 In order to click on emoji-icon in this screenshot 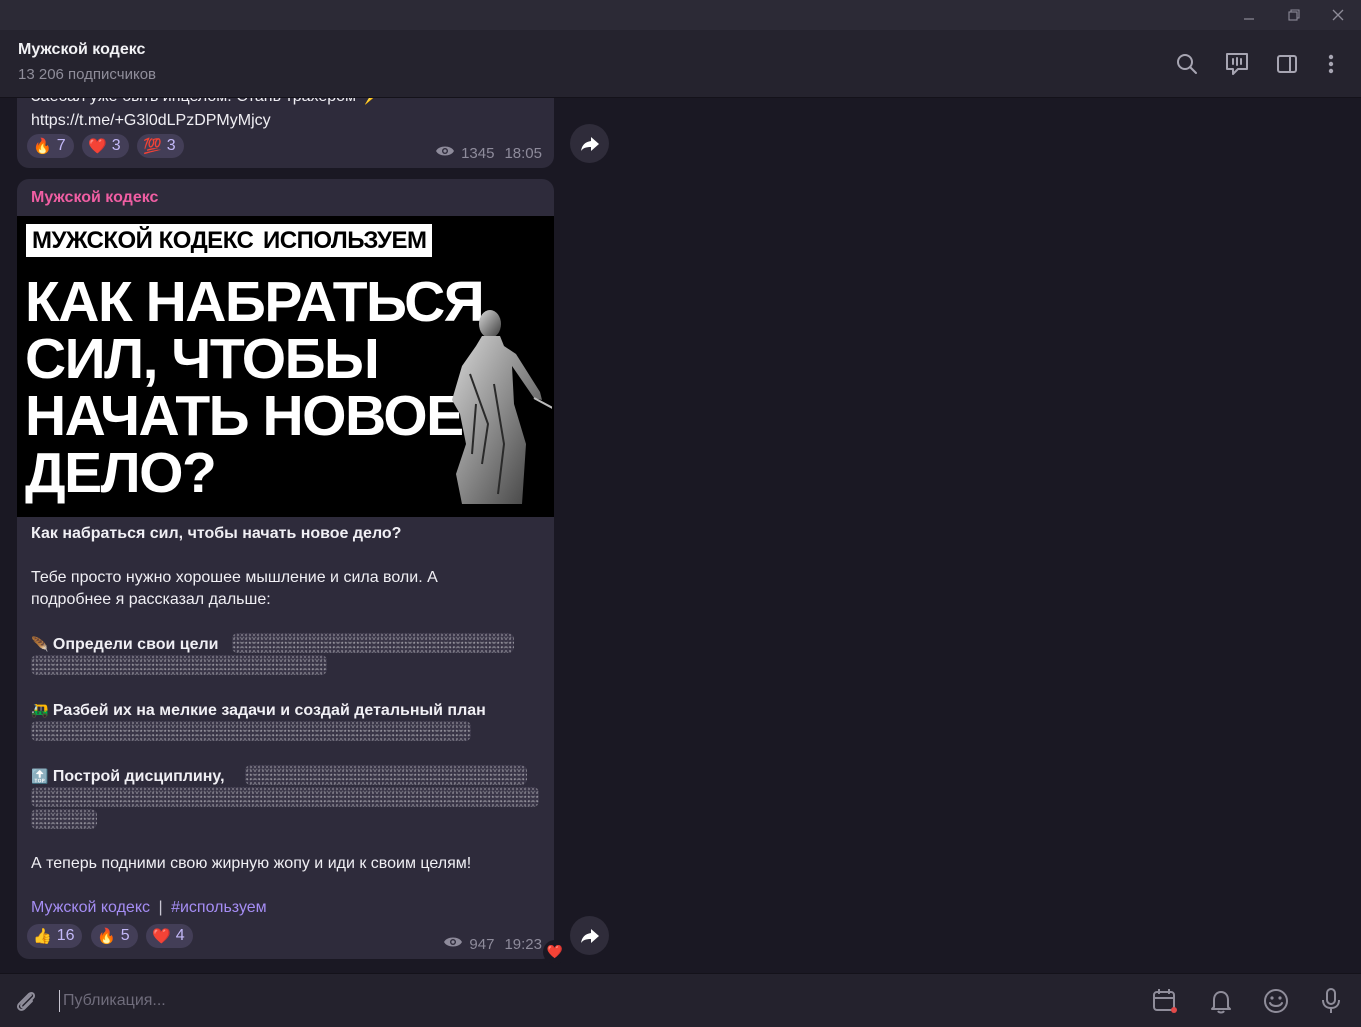, I will do `click(1276, 1001)`.